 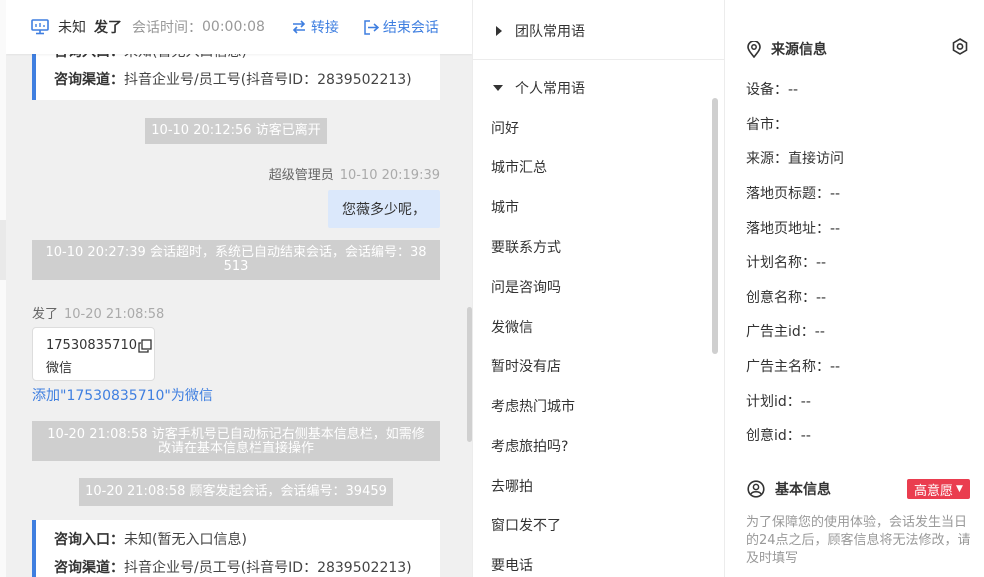 What do you see at coordinates (858, 540) in the screenshot?
I see `basic-info-note: 为了保障您的使用体验，会话发生当日的24点之后，顾客信息将无法修改，请及时填写` at bounding box center [858, 540].